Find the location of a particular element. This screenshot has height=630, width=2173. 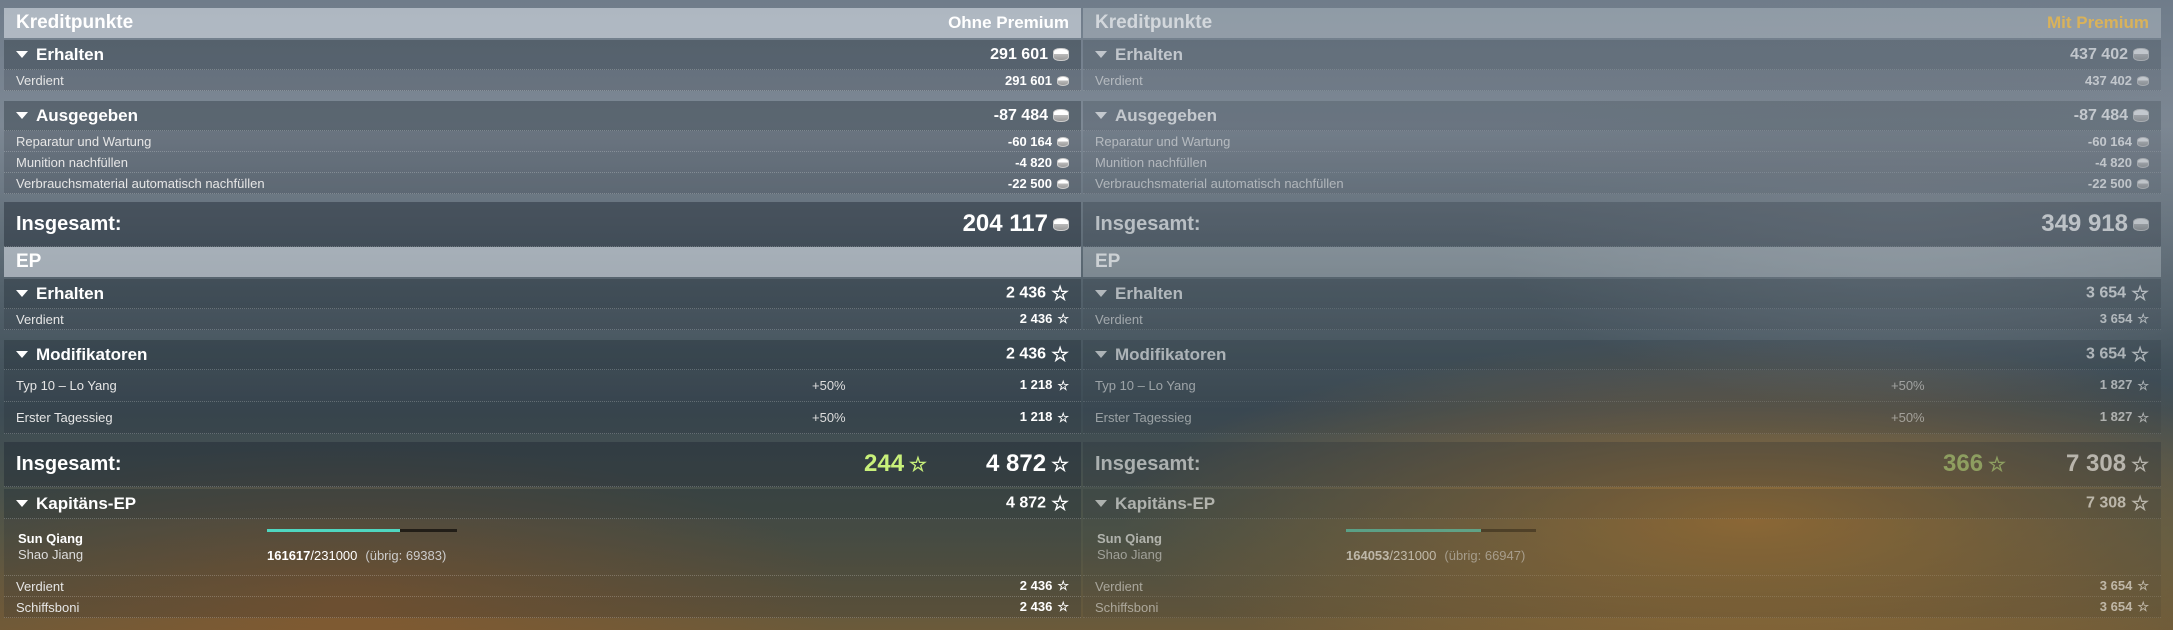

list-item: Verdient 437 402 is located at coordinates (1622, 80).